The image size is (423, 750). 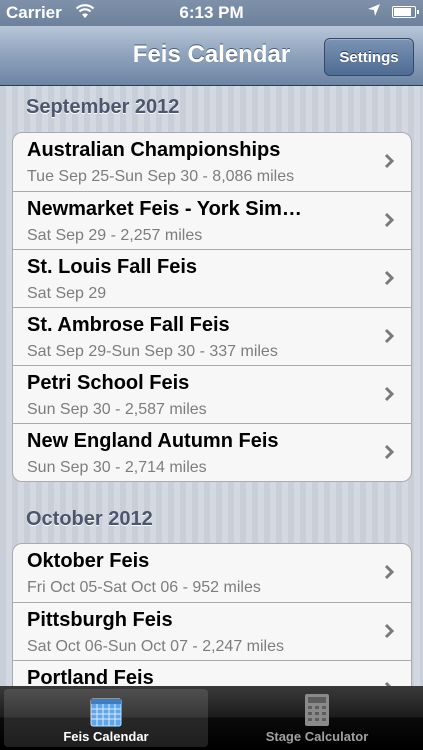 I want to click on event-detail: Fri Oct 05-Sat Oct 06 - 952 miles, so click(x=144, y=587).